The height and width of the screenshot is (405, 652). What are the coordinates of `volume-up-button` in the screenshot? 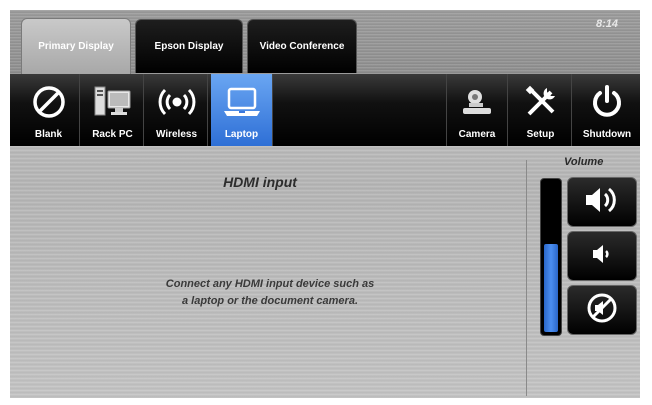 It's located at (602, 202).